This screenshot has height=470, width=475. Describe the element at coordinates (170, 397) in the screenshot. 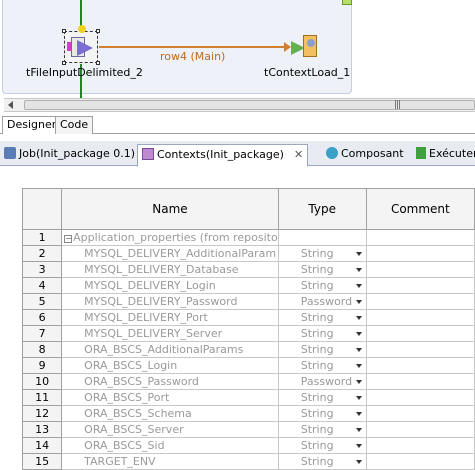

I see `variable-name-cell: ORA_BSCS_Port` at that location.